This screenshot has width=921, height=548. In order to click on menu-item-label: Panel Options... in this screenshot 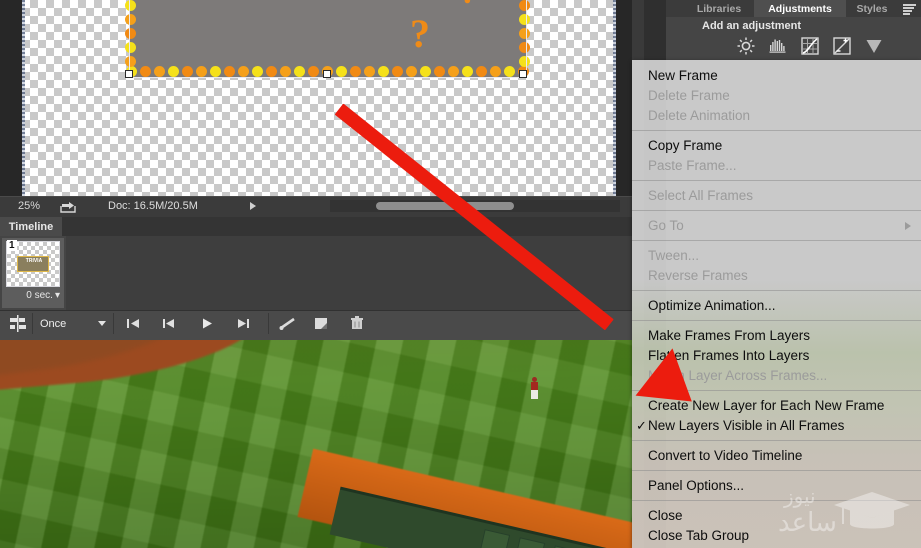, I will do `click(696, 485)`.